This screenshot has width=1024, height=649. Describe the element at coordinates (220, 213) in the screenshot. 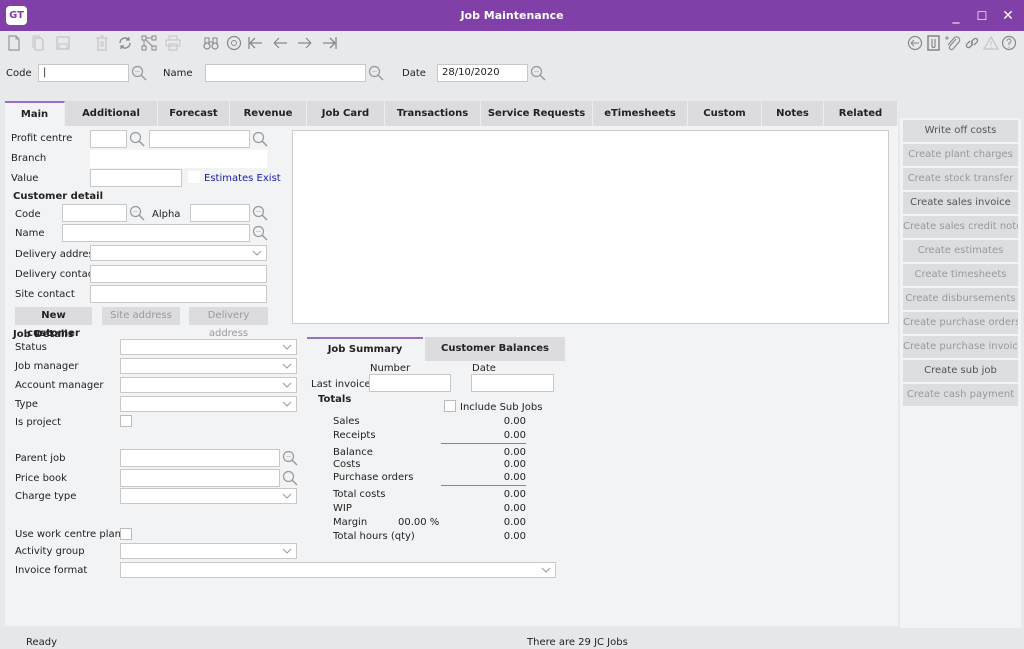

I see `customer-alpha-input` at that location.